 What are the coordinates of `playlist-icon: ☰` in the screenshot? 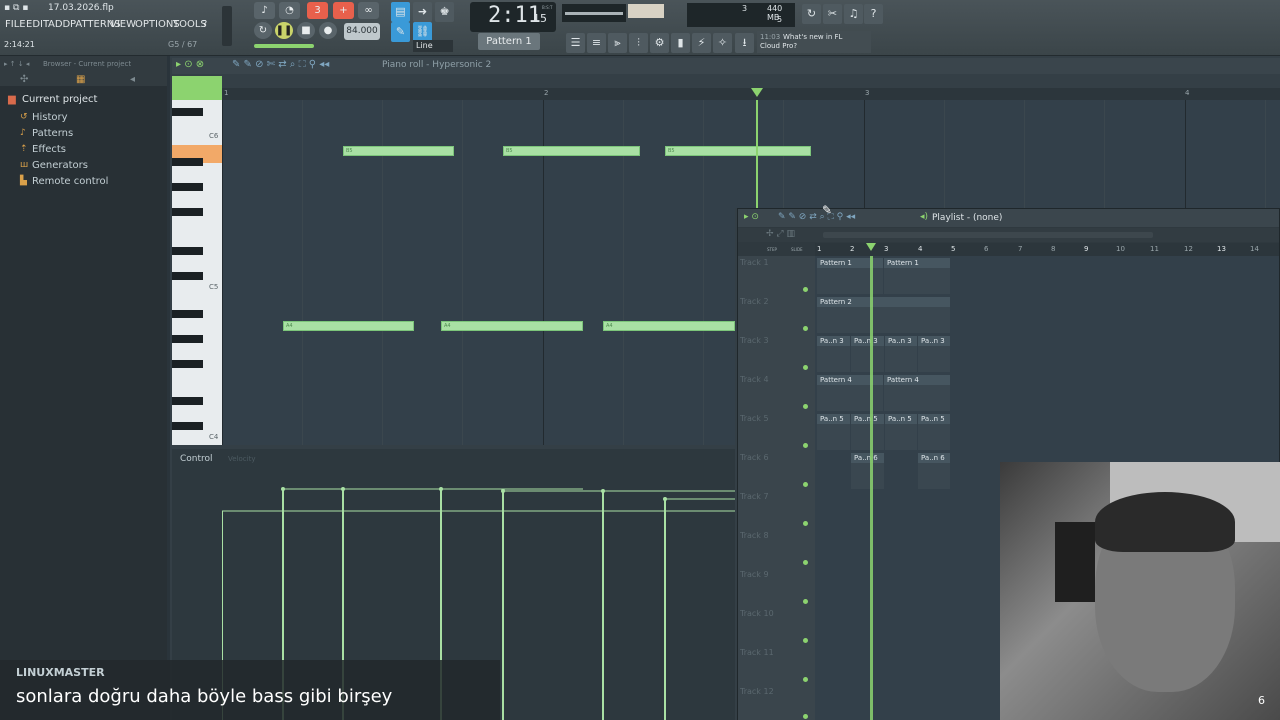 It's located at (575, 43).